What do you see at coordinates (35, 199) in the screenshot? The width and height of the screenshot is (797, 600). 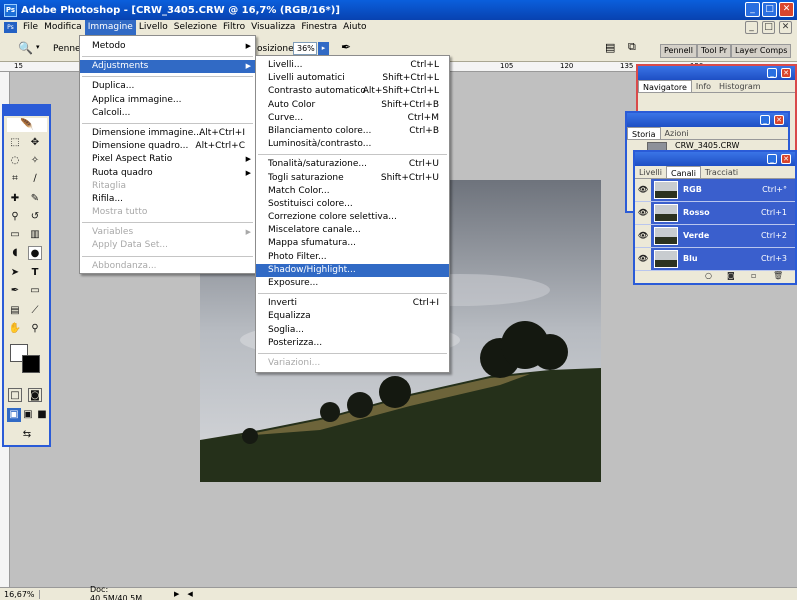 I see `brush-tool-icon: ✎` at bounding box center [35, 199].